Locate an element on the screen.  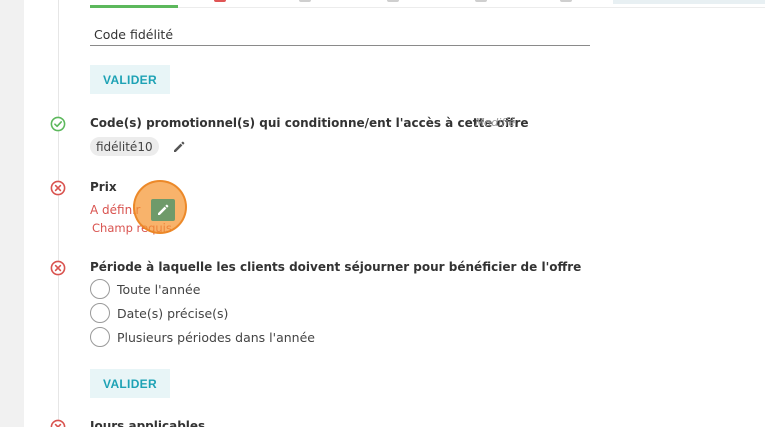
active-tab-indicator is located at coordinates (134, 6).